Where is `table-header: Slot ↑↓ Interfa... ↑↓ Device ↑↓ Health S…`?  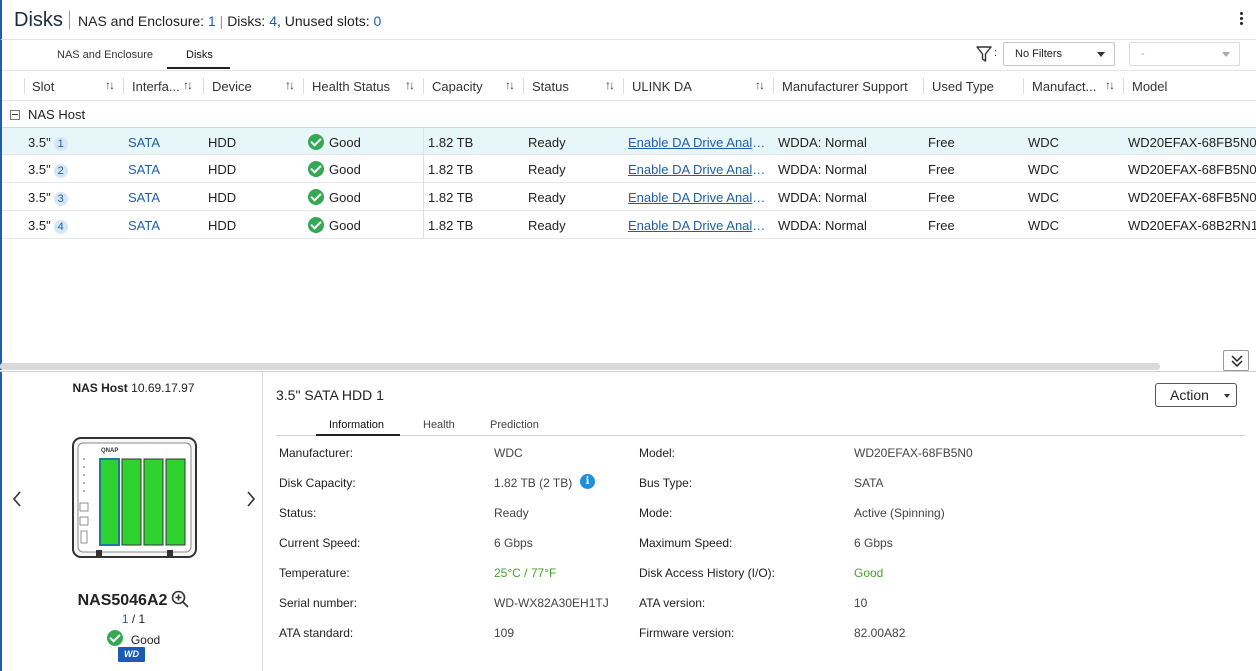
table-header: Slot ↑↓ Interfa... ↑↓ Device ↑↓ Health S… is located at coordinates (629, 85).